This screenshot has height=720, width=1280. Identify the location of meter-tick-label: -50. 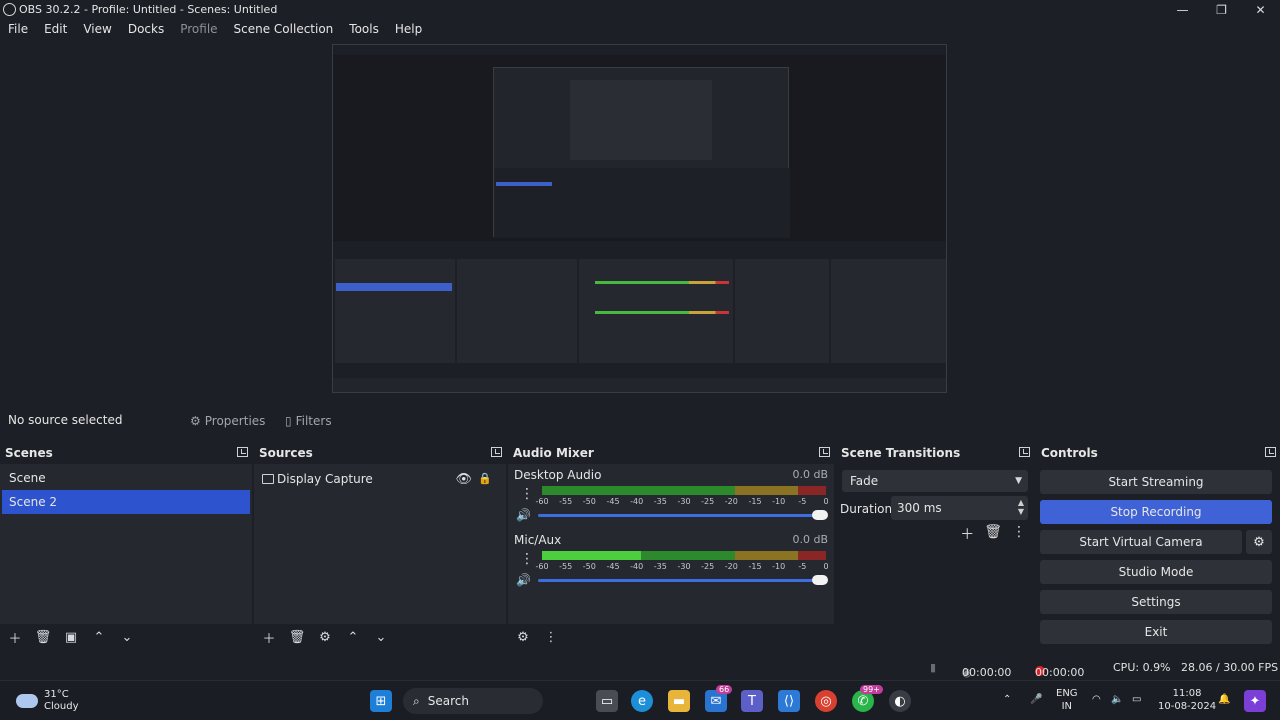
(589, 566).